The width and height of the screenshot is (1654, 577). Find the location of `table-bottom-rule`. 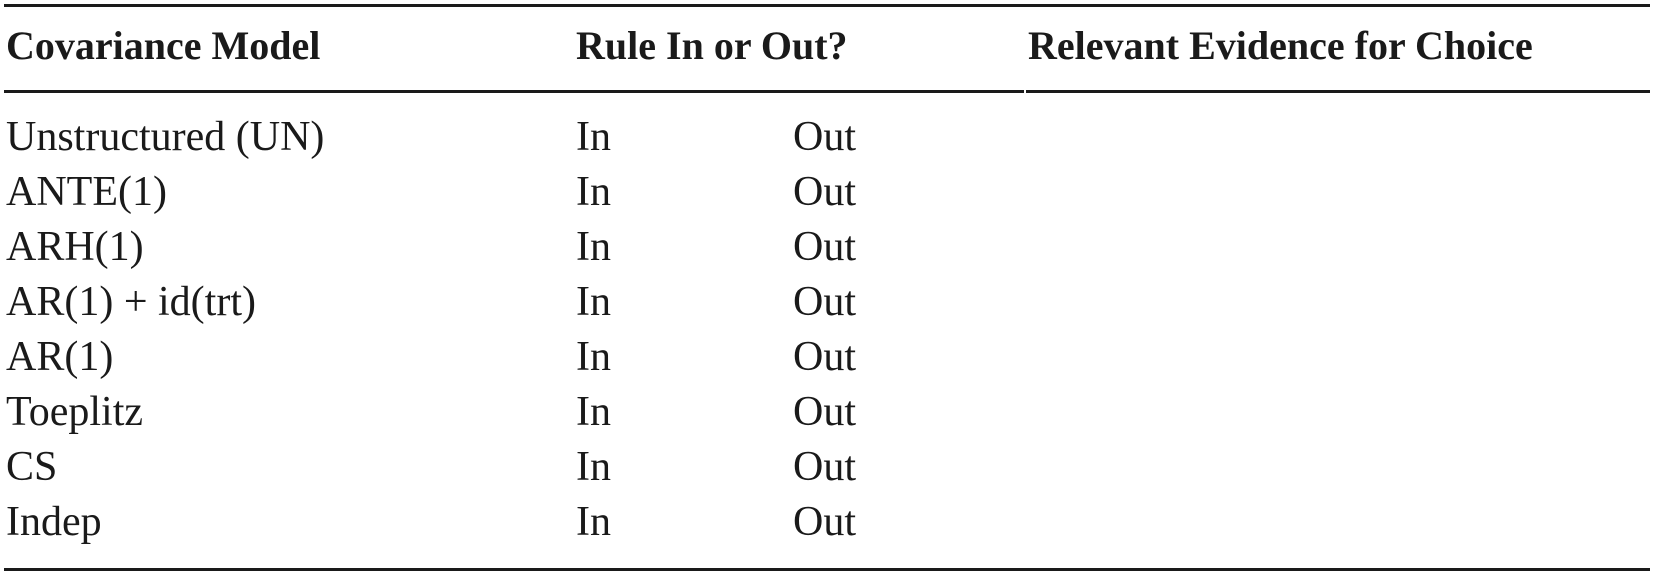

table-bottom-rule is located at coordinates (827, 569).